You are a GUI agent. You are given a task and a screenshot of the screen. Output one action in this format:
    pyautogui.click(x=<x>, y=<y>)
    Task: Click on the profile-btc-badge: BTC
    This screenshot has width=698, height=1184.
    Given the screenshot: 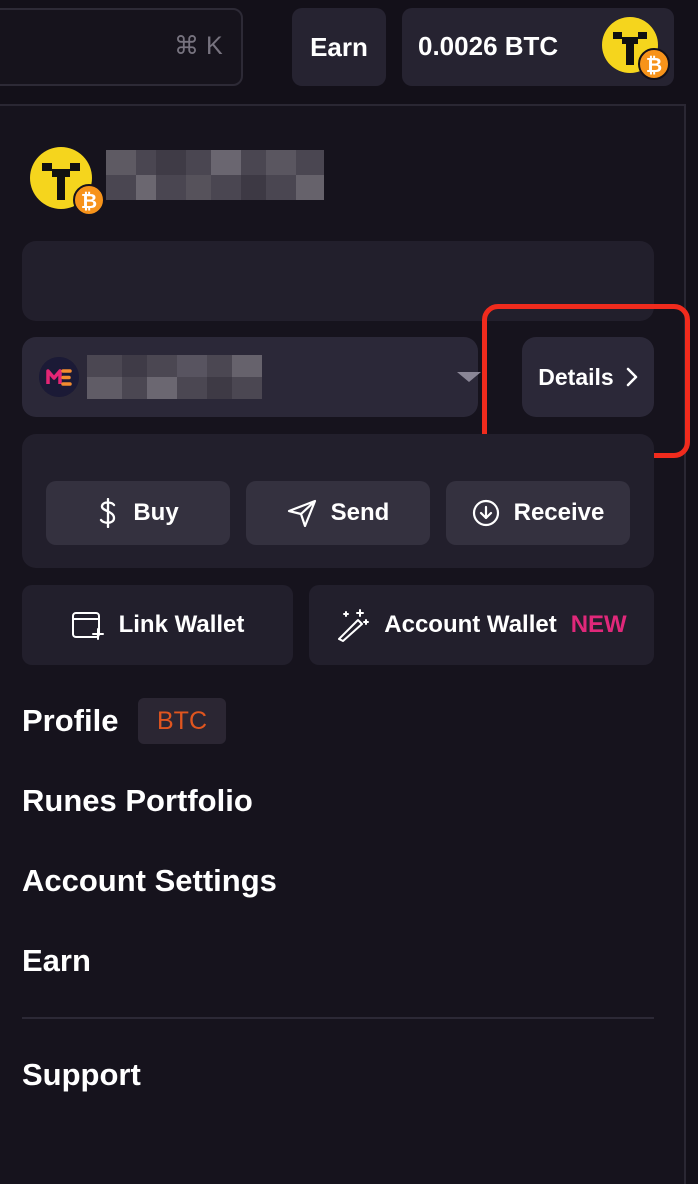 What is the action you would take?
    pyautogui.click(x=182, y=721)
    